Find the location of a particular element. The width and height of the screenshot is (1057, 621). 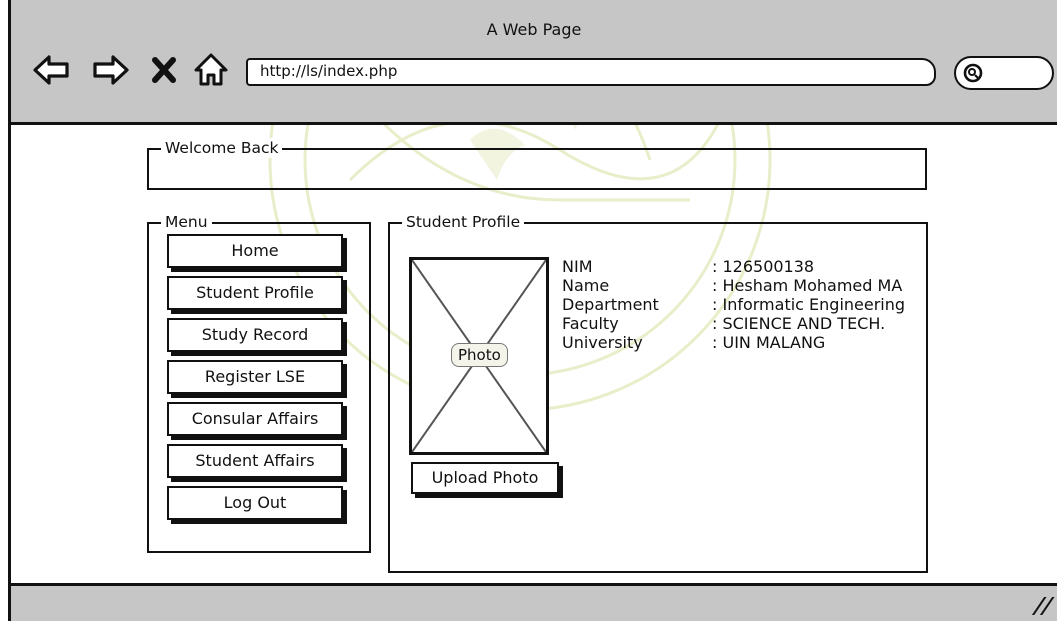

field-value-department: : Informatic Engineering is located at coordinates (809, 304).